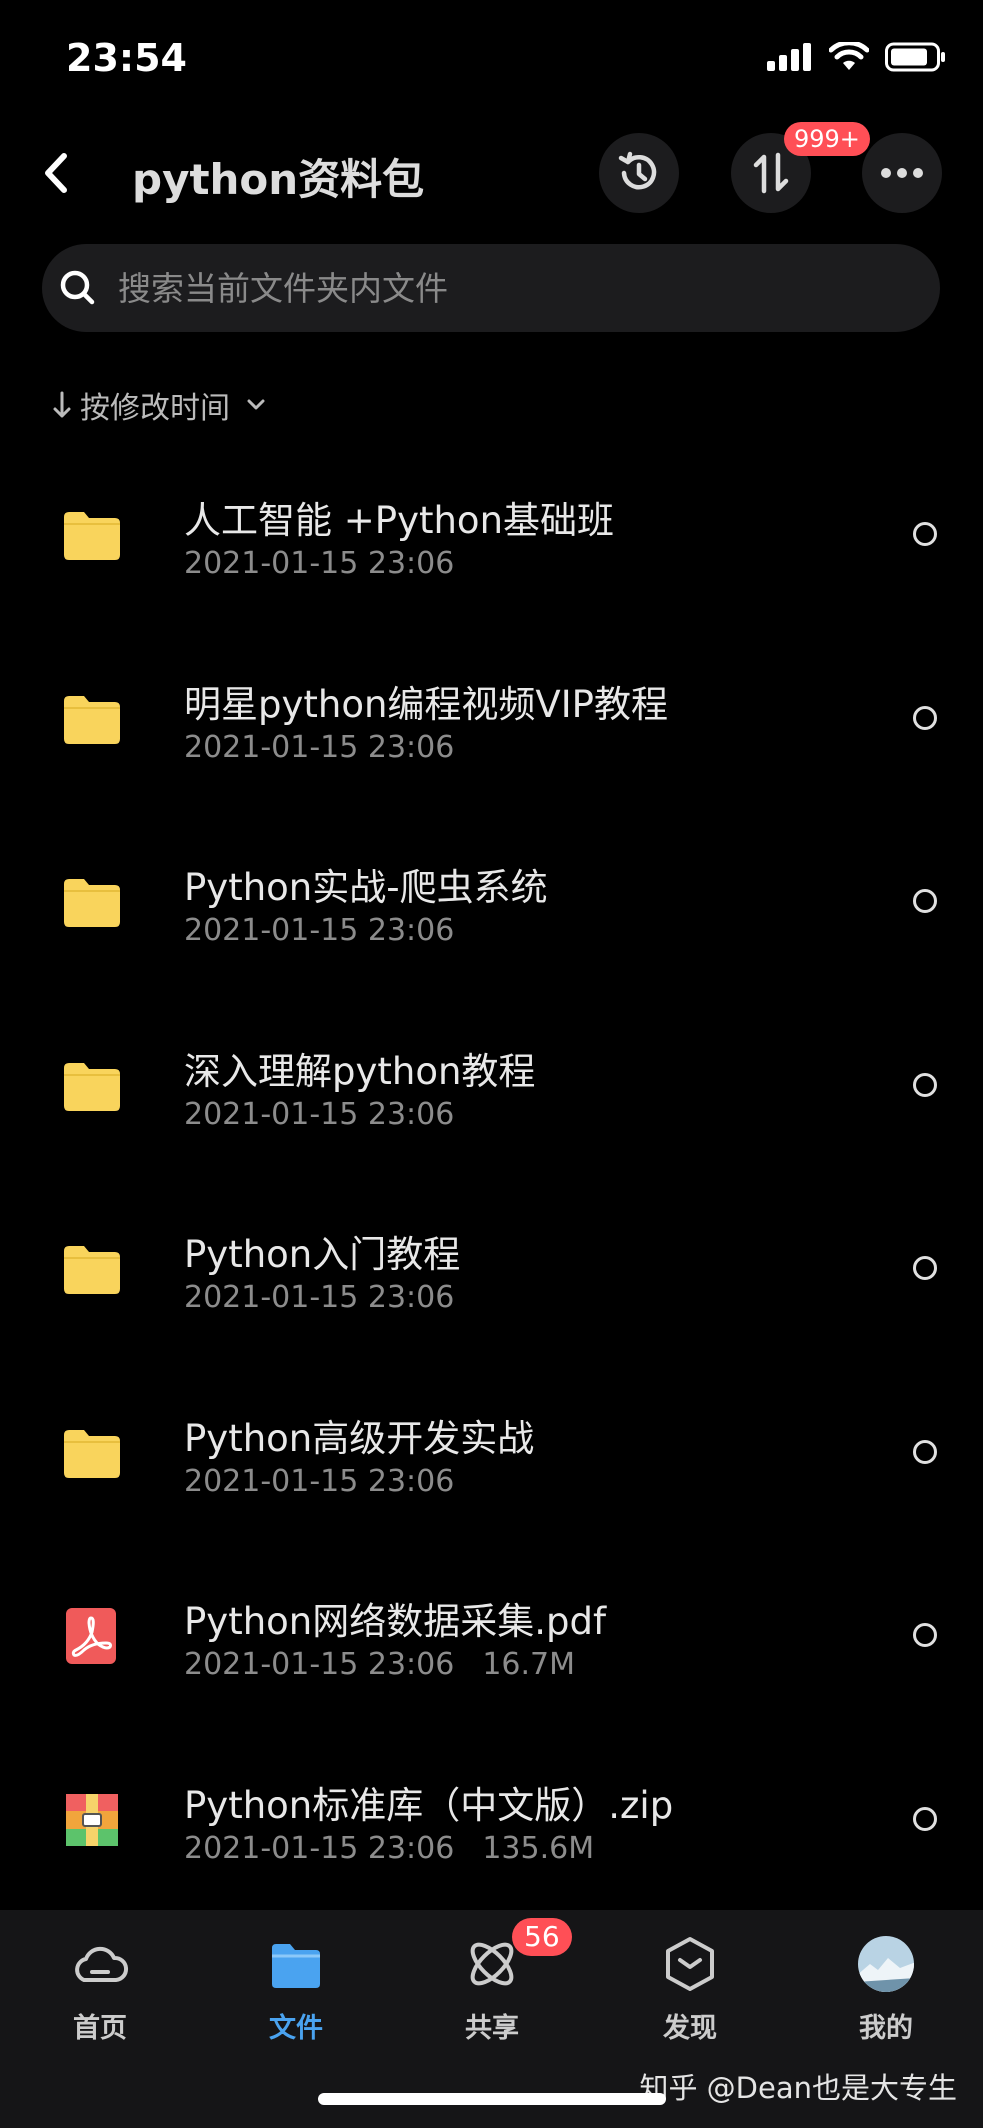  What do you see at coordinates (62, 404) in the screenshot?
I see `arrow-down-icon` at bounding box center [62, 404].